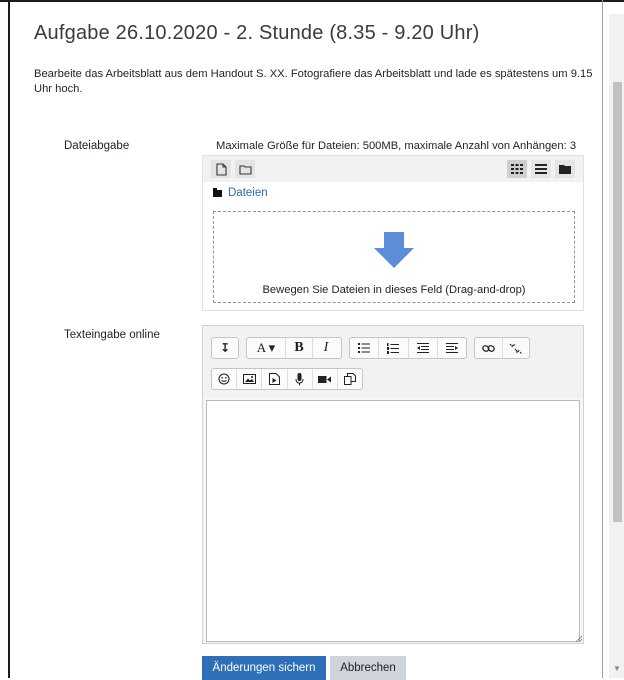 Image resolution: width=624 pixels, height=680 pixels. What do you see at coordinates (300, 379) in the screenshot?
I see `record-audio-icon` at bounding box center [300, 379].